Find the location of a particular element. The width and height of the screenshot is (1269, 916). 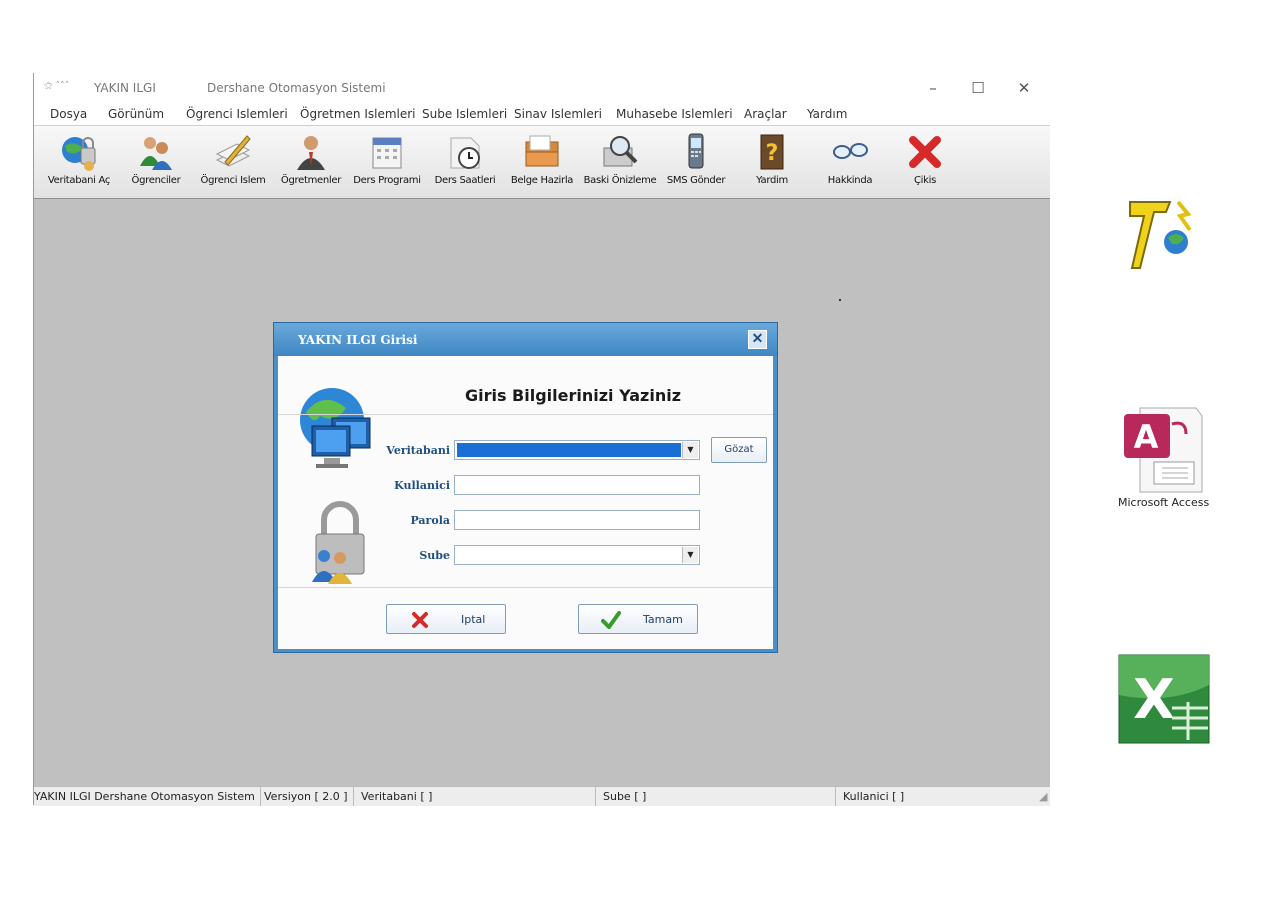

toolbar-cikis: Çikis is located at coordinates (925, 162).